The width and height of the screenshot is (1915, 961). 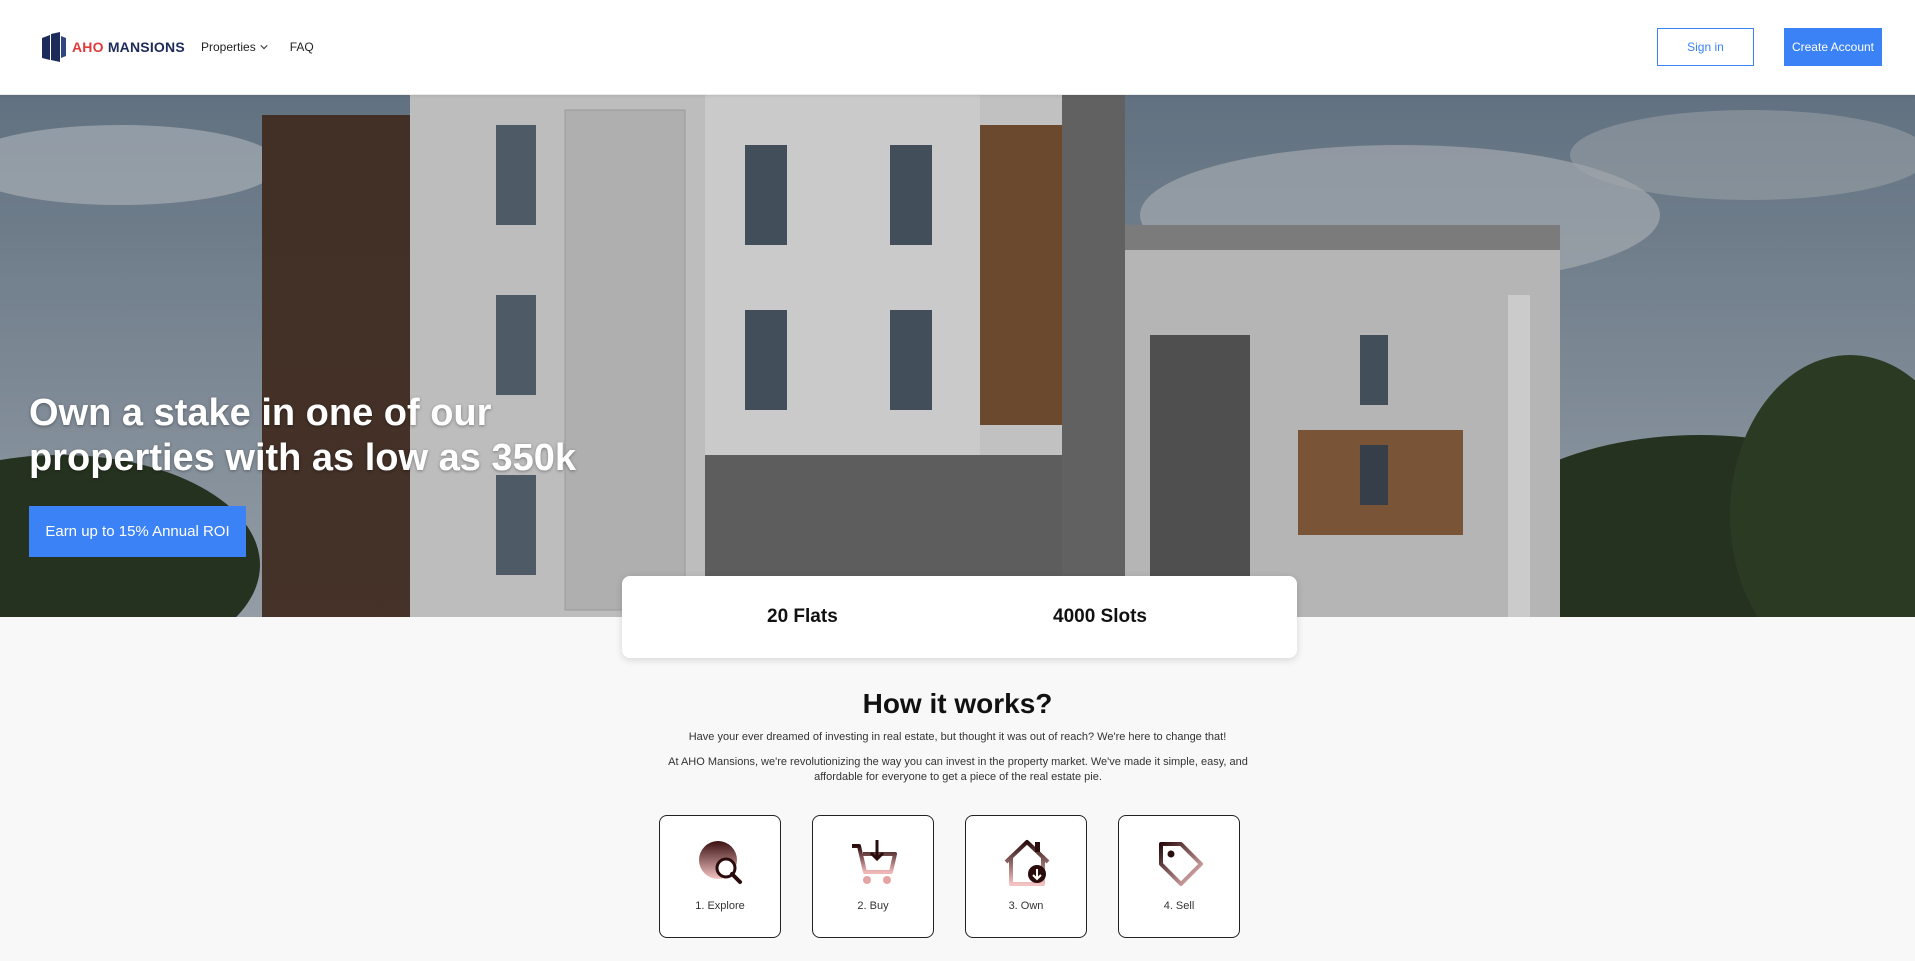 I want to click on step-own: 3. Own, so click(x=1026, y=876).